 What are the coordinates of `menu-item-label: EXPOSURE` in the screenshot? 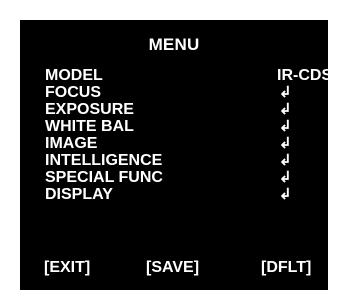 It's located at (89, 109).